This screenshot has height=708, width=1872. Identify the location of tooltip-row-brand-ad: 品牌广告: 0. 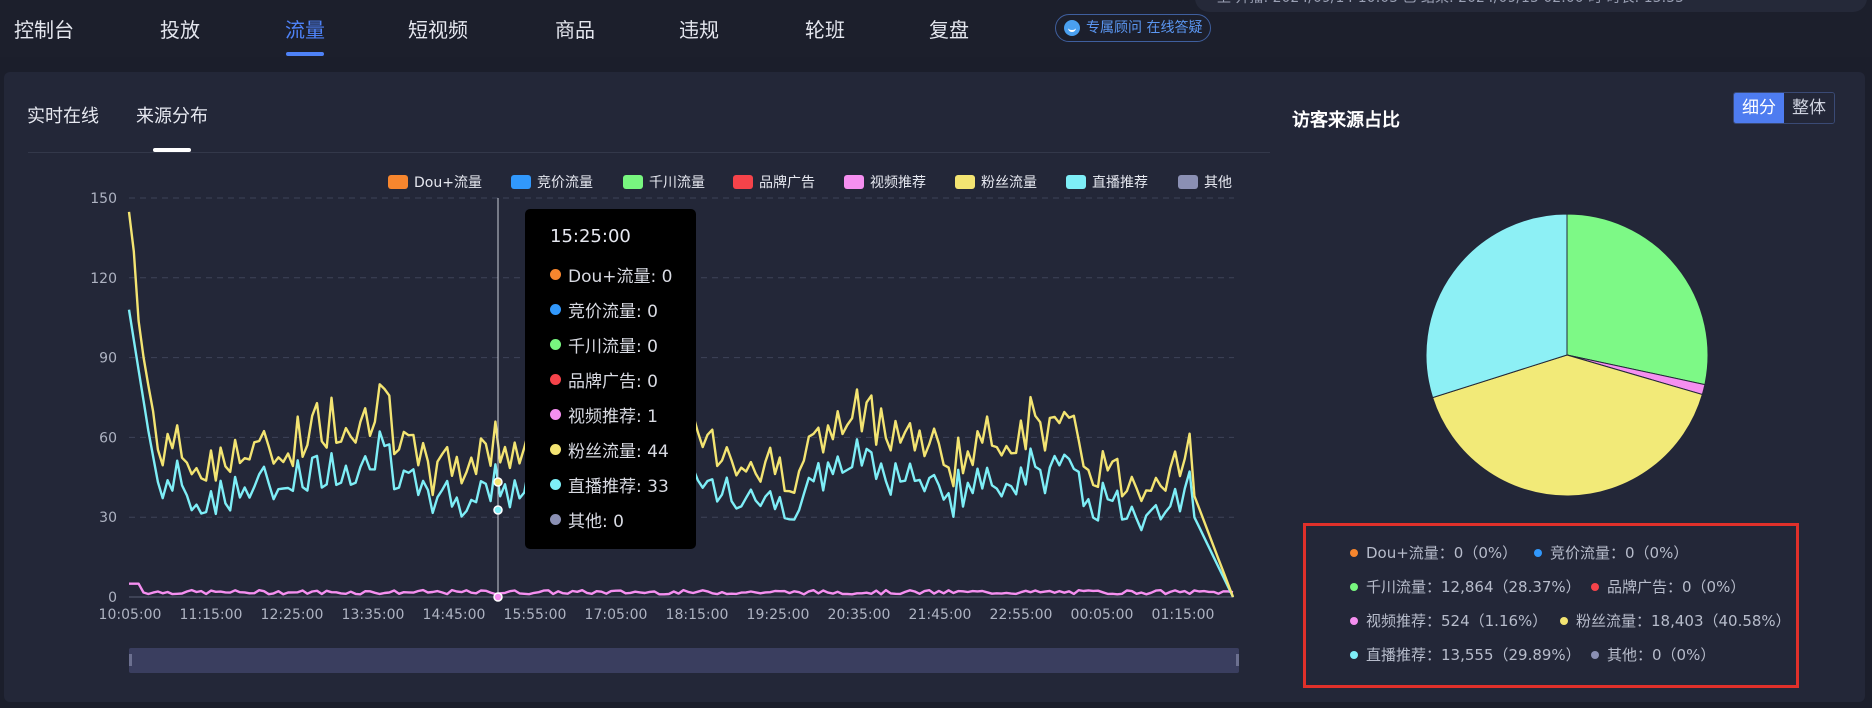
(604, 379).